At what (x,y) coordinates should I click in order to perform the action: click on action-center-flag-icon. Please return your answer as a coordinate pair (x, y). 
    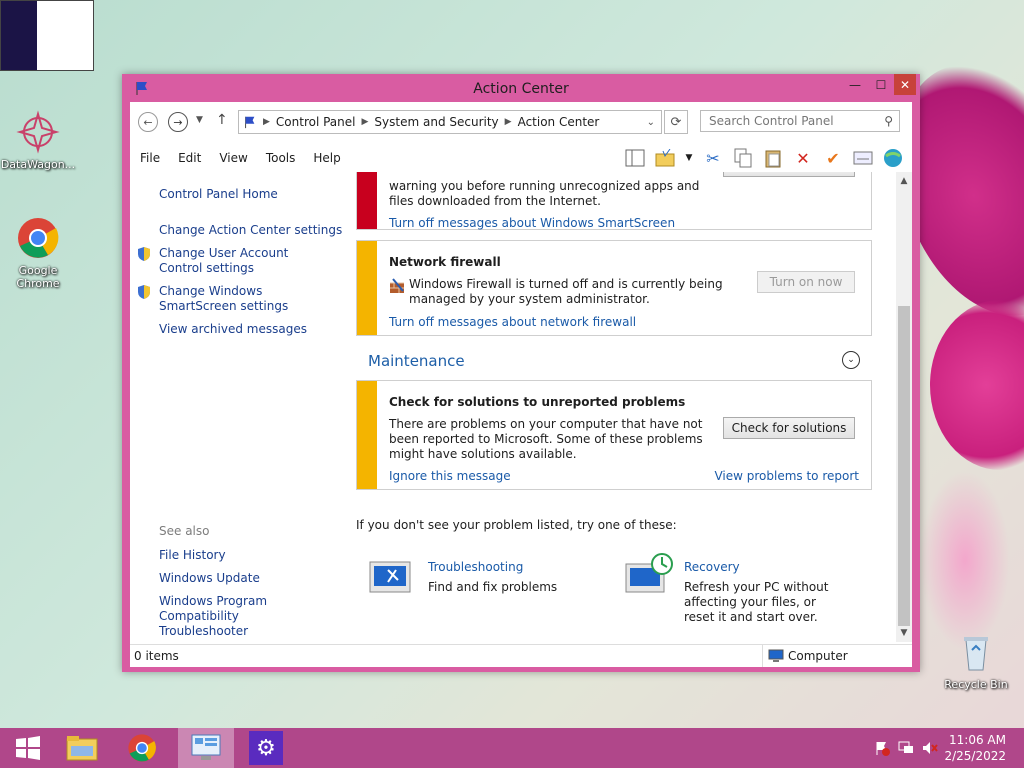
    Looking at the image, I should click on (882, 748).